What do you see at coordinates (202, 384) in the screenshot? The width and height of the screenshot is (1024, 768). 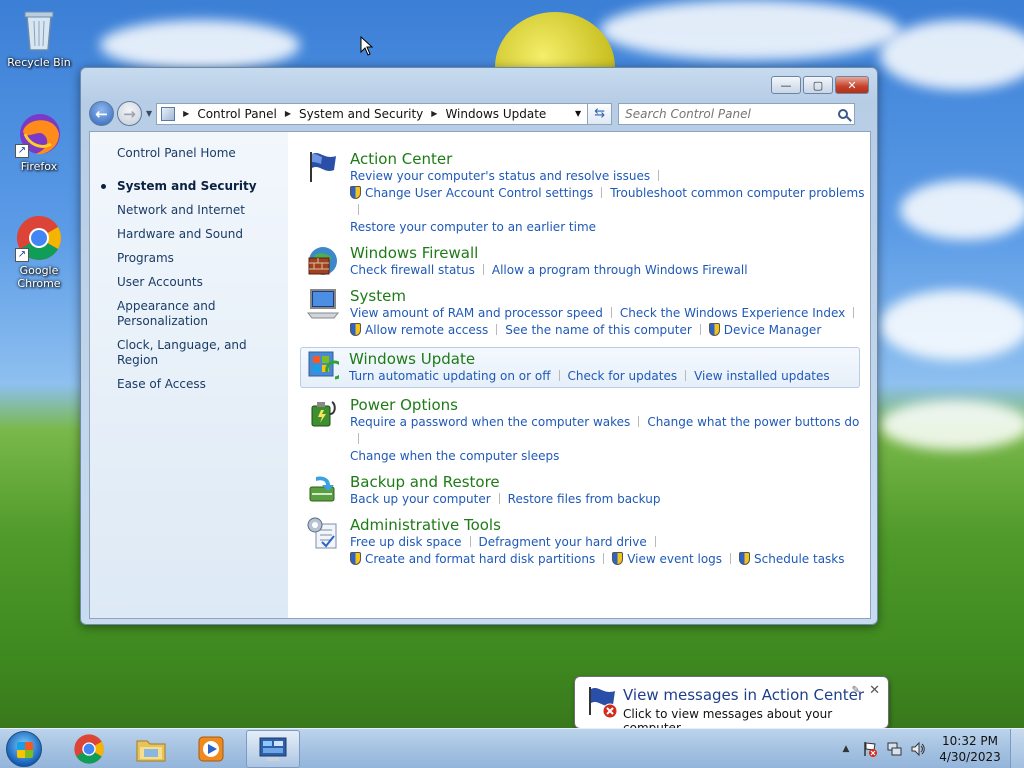 I see `sidebar-item-ease-of-access: Ease of Access` at bounding box center [202, 384].